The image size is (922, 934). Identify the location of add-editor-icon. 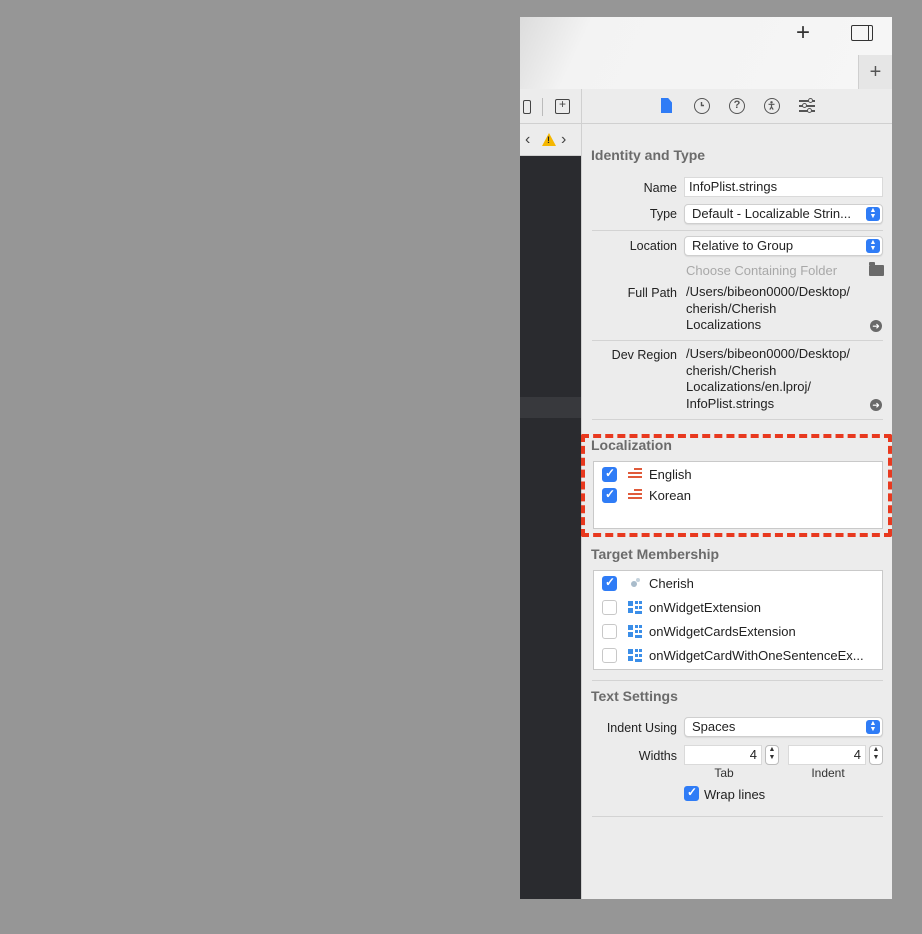
(562, 105).